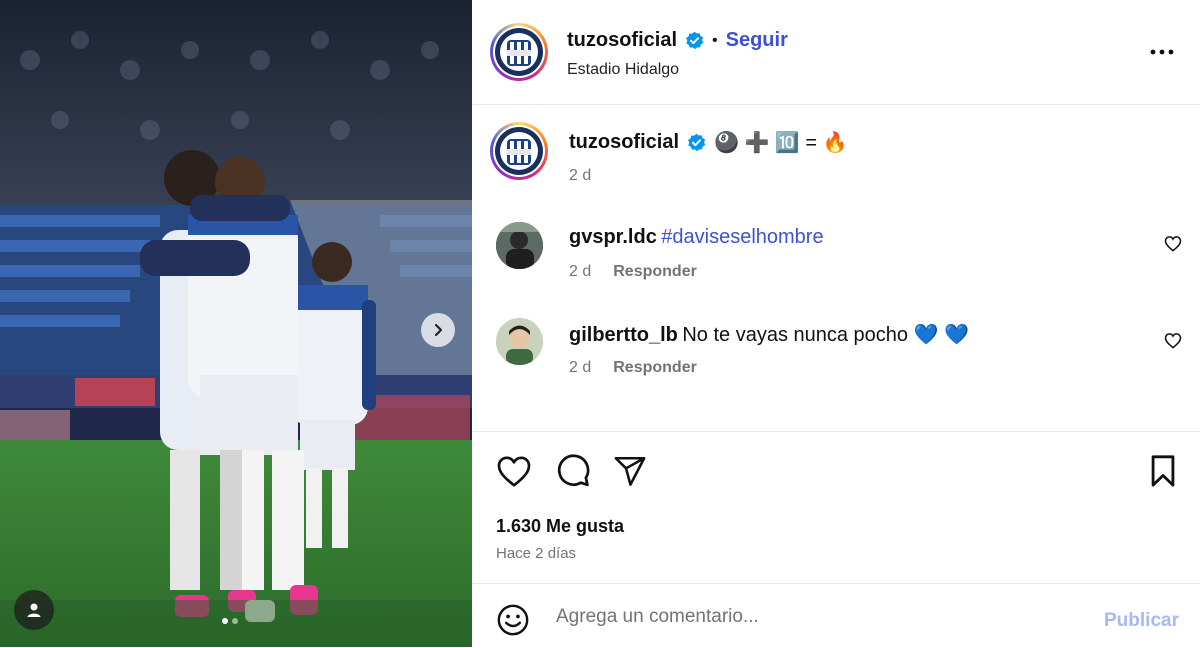  I want to click on comment-input, so click(816, 617).